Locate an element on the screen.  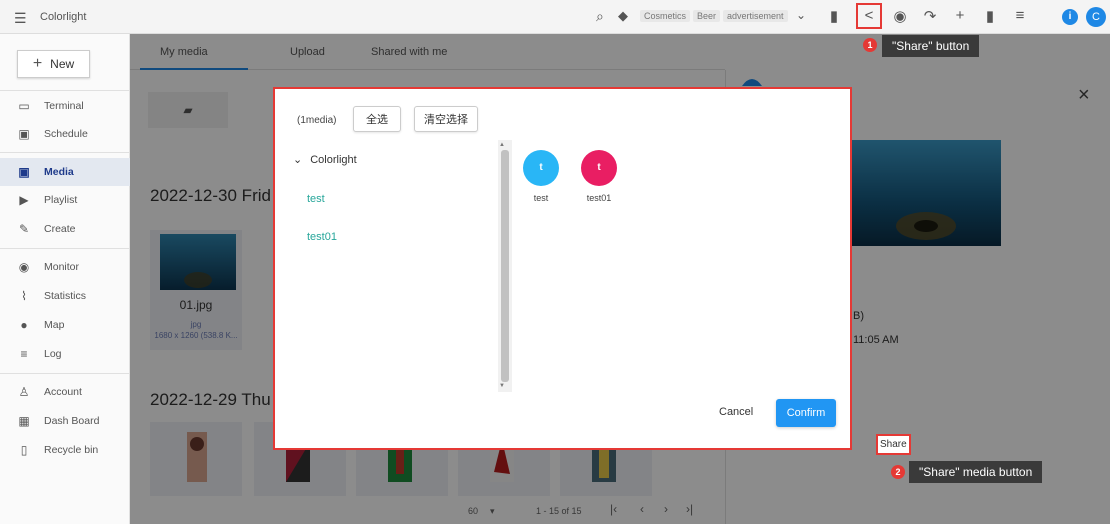
sidebar-item-create: ✎ Create is located at coordinates (65, 229).